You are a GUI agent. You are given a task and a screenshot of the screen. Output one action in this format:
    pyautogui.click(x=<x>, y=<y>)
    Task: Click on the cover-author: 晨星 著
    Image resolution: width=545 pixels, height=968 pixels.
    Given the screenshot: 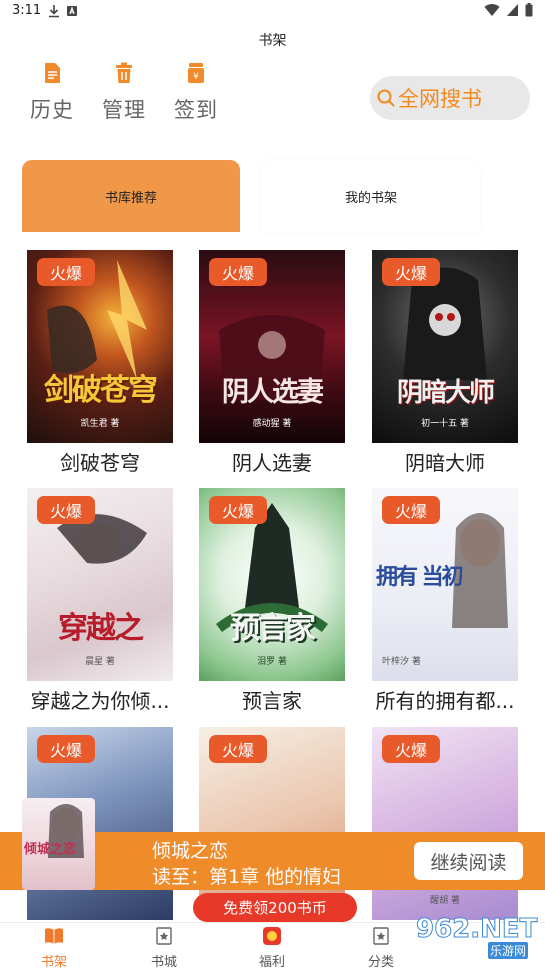 What is the action you would take?
    pyautogui.click(x=100, y=662)
    